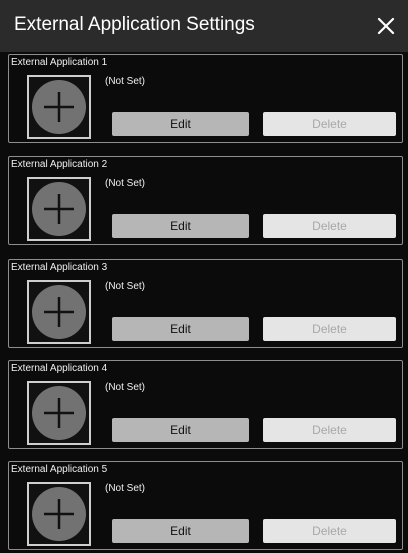 This screenshot has height=553, width=408. Describe the element at coordinates (59, 469) in the screenshot. I see `entry-title: External Application 5` at that location.